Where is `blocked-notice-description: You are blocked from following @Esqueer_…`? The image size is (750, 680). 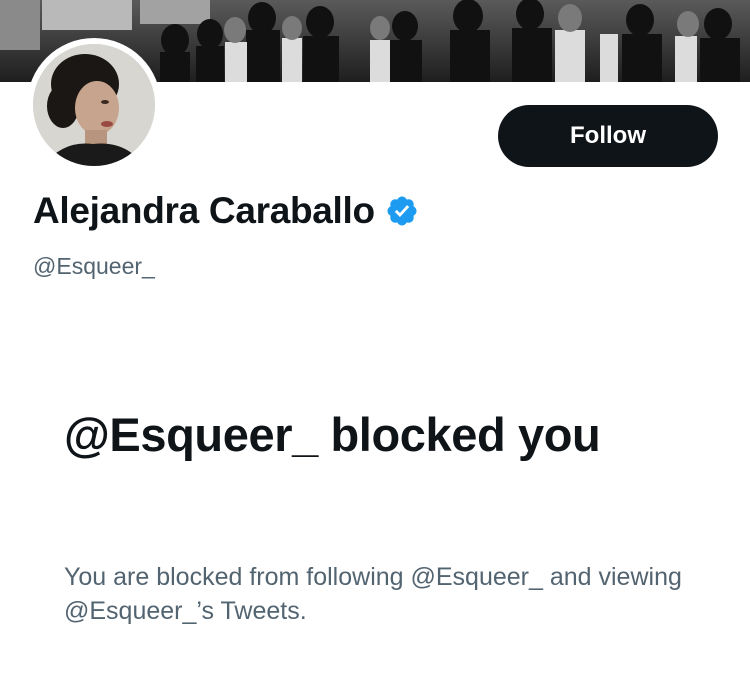
blocked-notice-description: You are blocked from following @Esqueer_… is located at coordinates (373, 594).